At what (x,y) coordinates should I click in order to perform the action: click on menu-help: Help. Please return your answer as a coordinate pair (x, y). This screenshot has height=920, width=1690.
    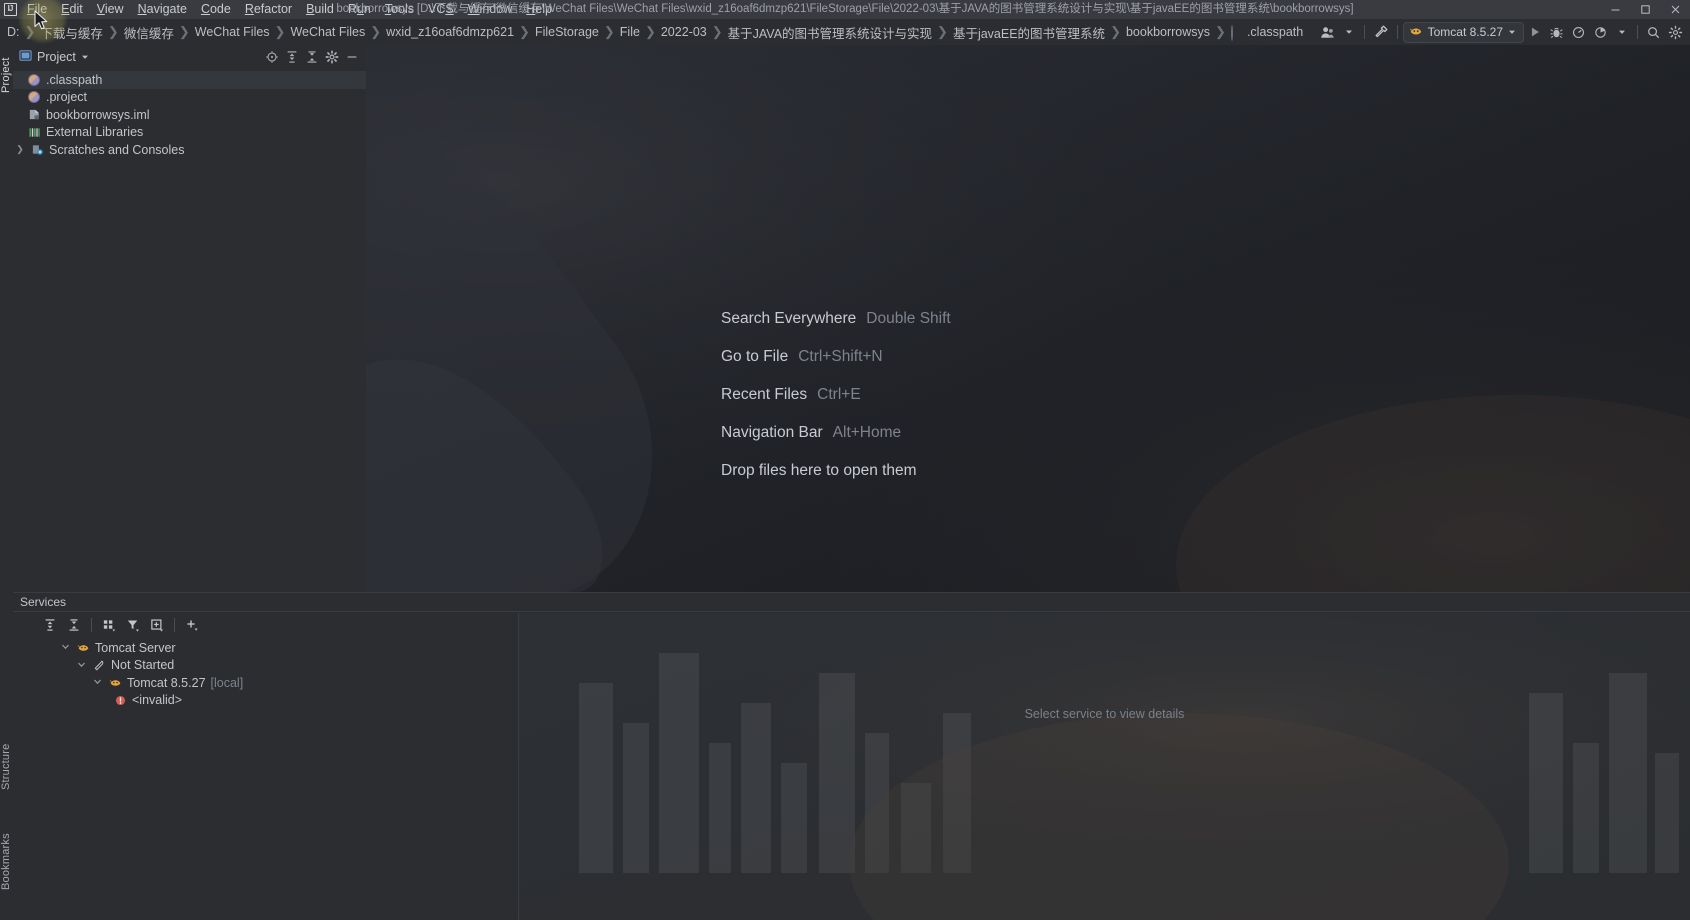
    Looking at the image, I should click on (539, 9).